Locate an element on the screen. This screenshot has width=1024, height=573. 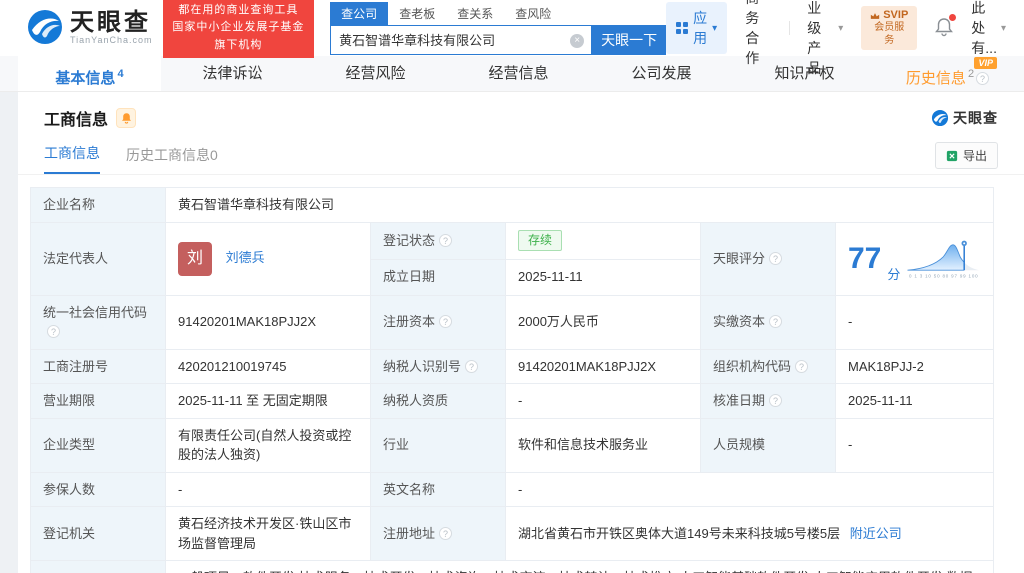
section-title: 工商信息 is located at coordinates (76, 120).